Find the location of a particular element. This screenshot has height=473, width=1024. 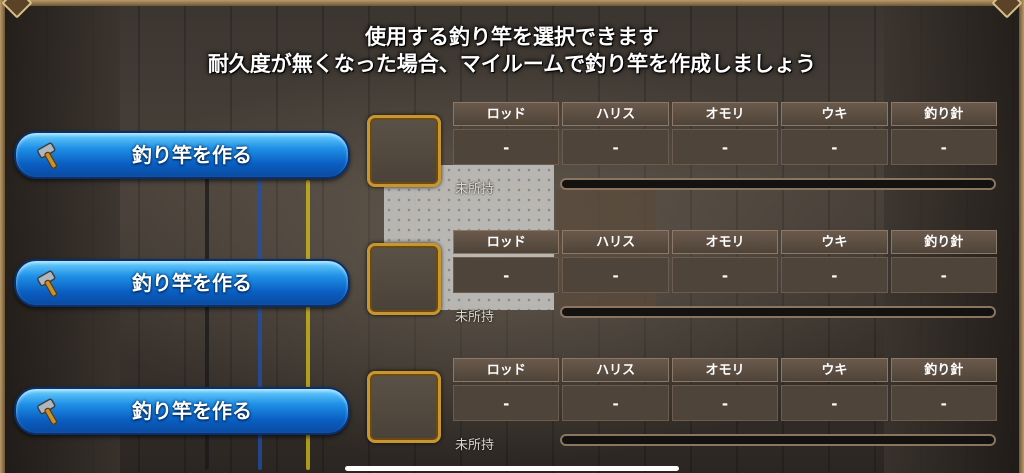

home-indicator is located at coordinates (512, 468).